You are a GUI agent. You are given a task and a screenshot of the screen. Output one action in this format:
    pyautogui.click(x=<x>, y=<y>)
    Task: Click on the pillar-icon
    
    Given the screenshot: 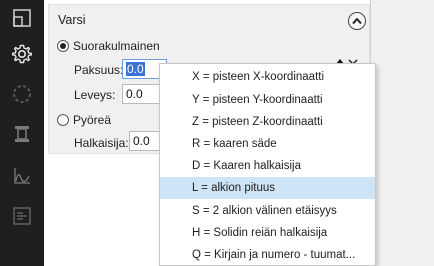 What is the action you would take?
    pyautogui.click(x=22, y=134)
    